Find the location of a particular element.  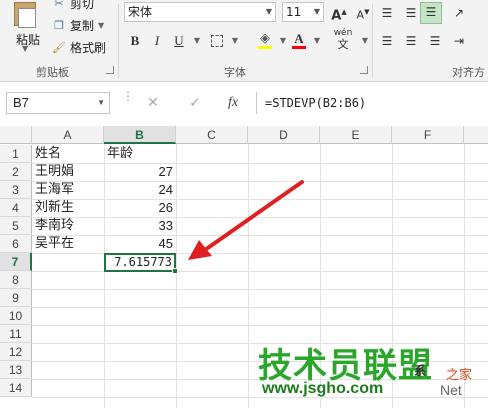

font-group-label: 字体 is located at coordinates (235, 72).